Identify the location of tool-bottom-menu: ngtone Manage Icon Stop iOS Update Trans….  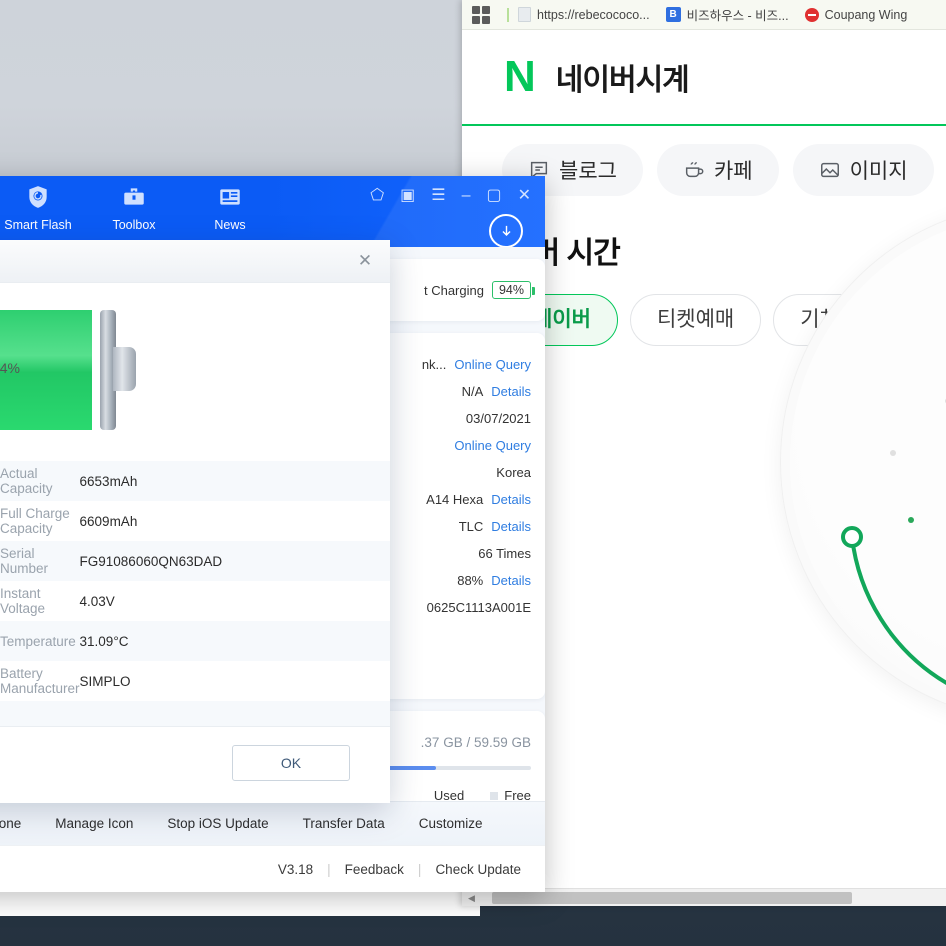
(272, 823).